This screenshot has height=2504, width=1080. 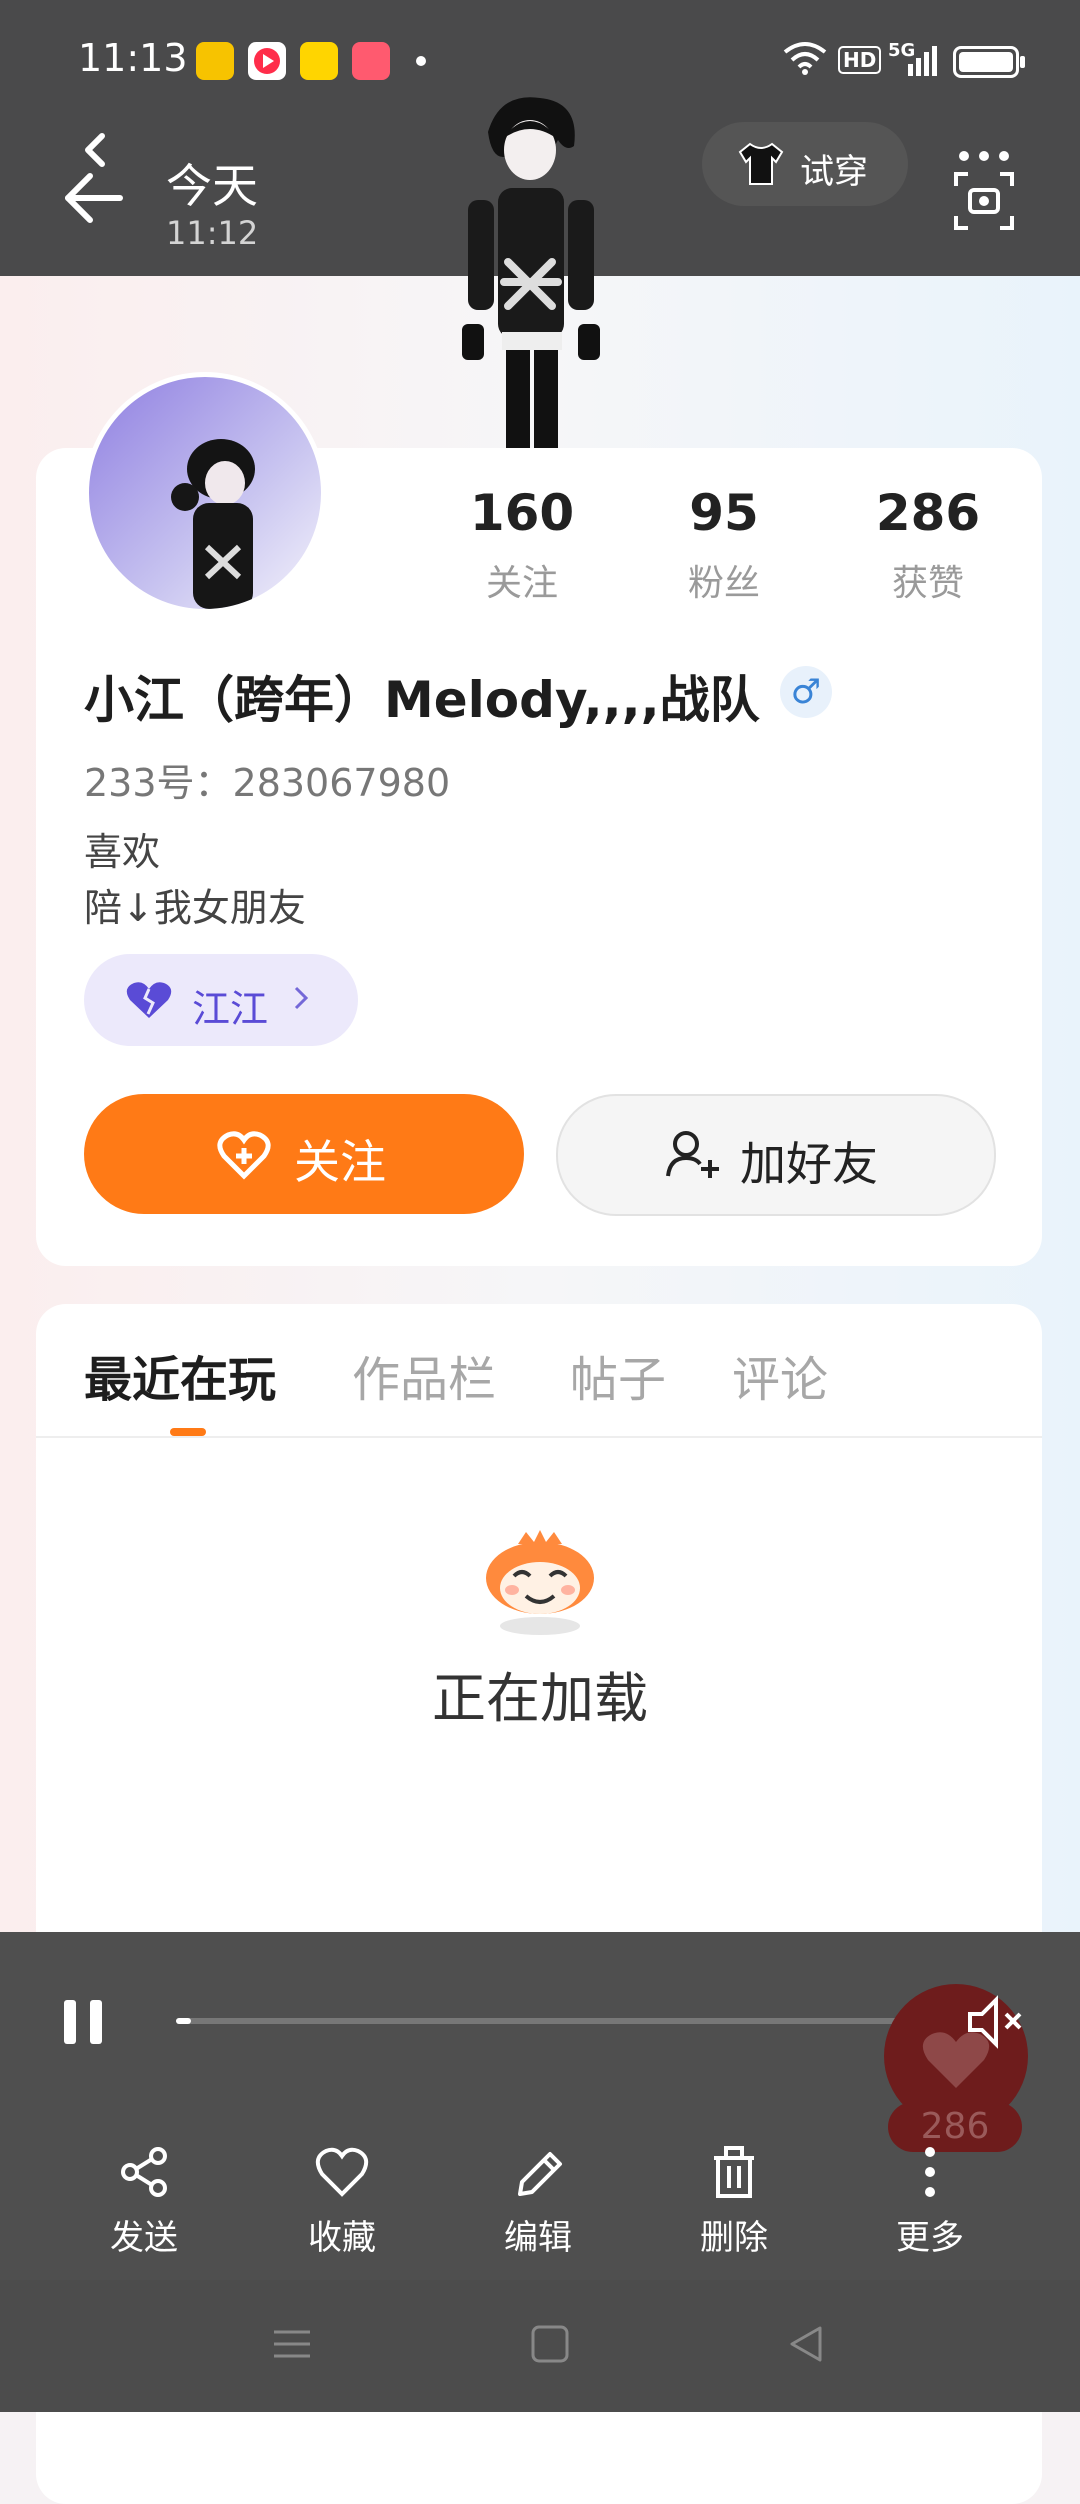 I want to click on loading-mascot-icon, so click(x=540, y=1582).